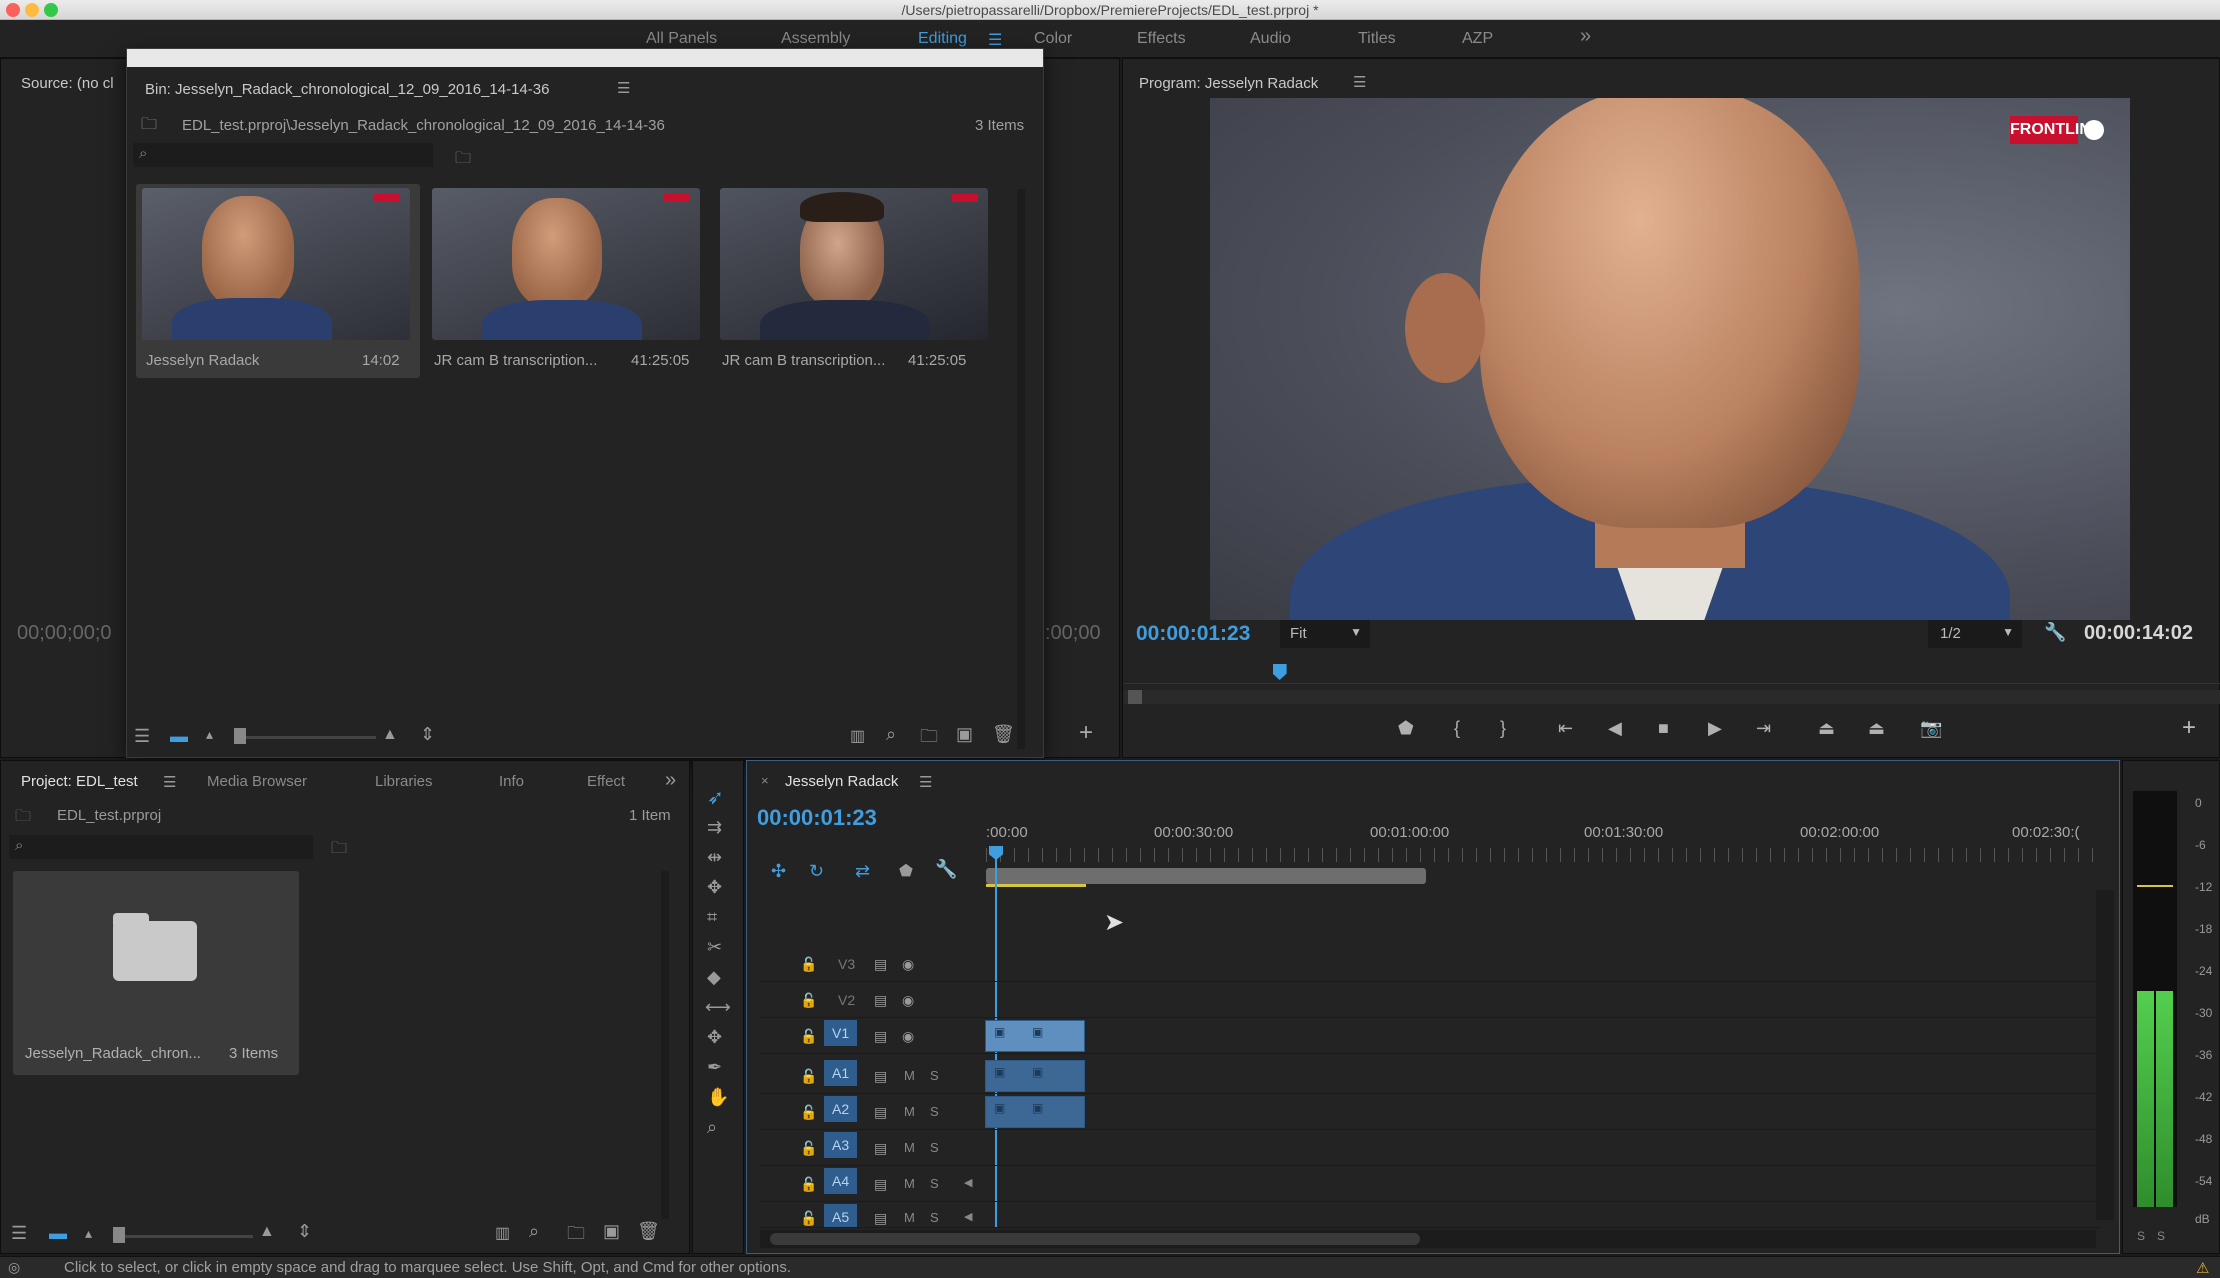  What do you see at coordinates (841, 1073) in the screenshot?
I see `track-label-a1: A1` at bounding box center [841, 1073].